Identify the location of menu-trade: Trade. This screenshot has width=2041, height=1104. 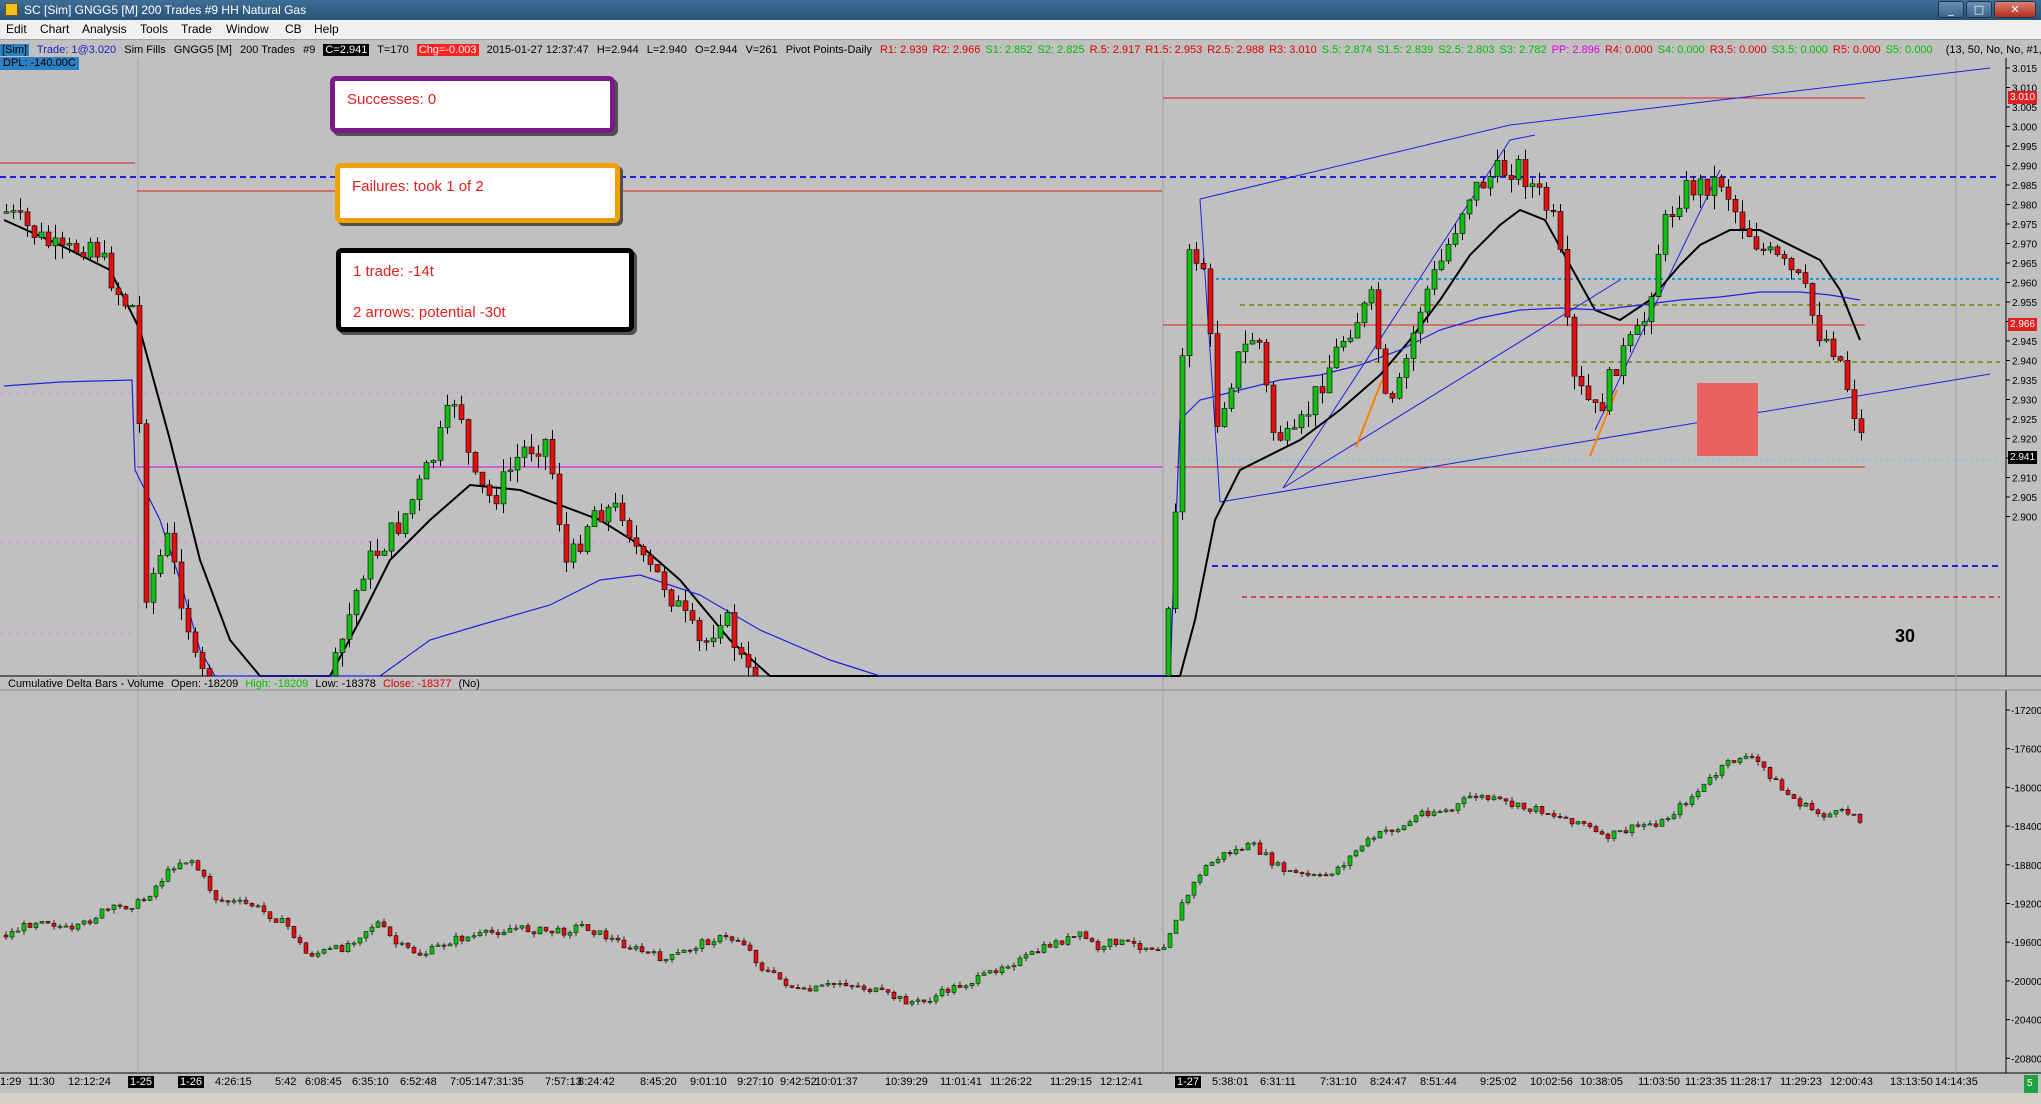
(196, 29).